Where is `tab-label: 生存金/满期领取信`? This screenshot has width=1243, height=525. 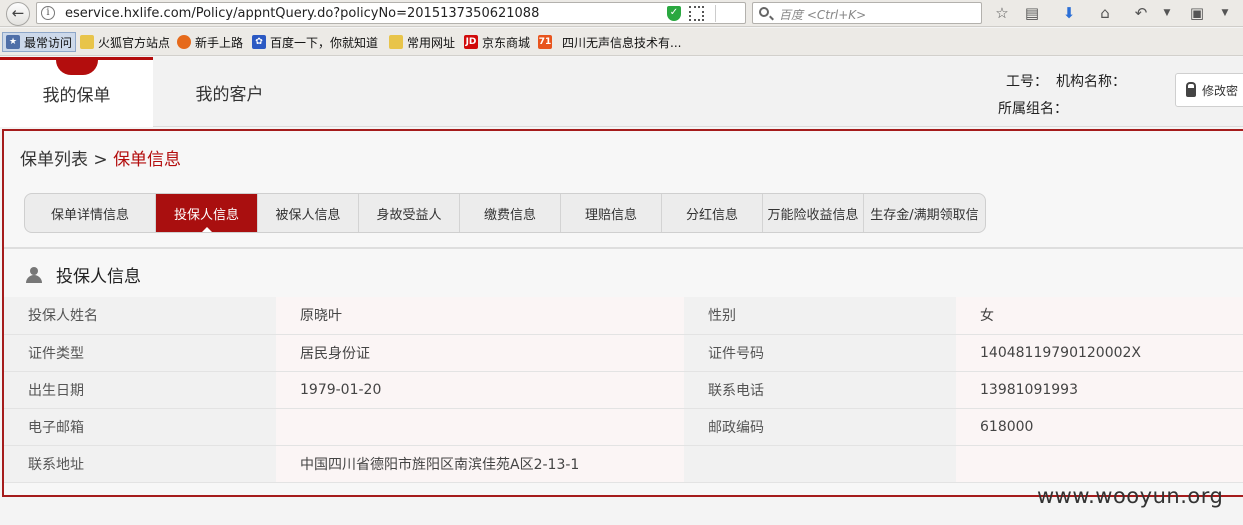
tab-label: 生存金/满期领取信 is located at coordinates (924, 215).